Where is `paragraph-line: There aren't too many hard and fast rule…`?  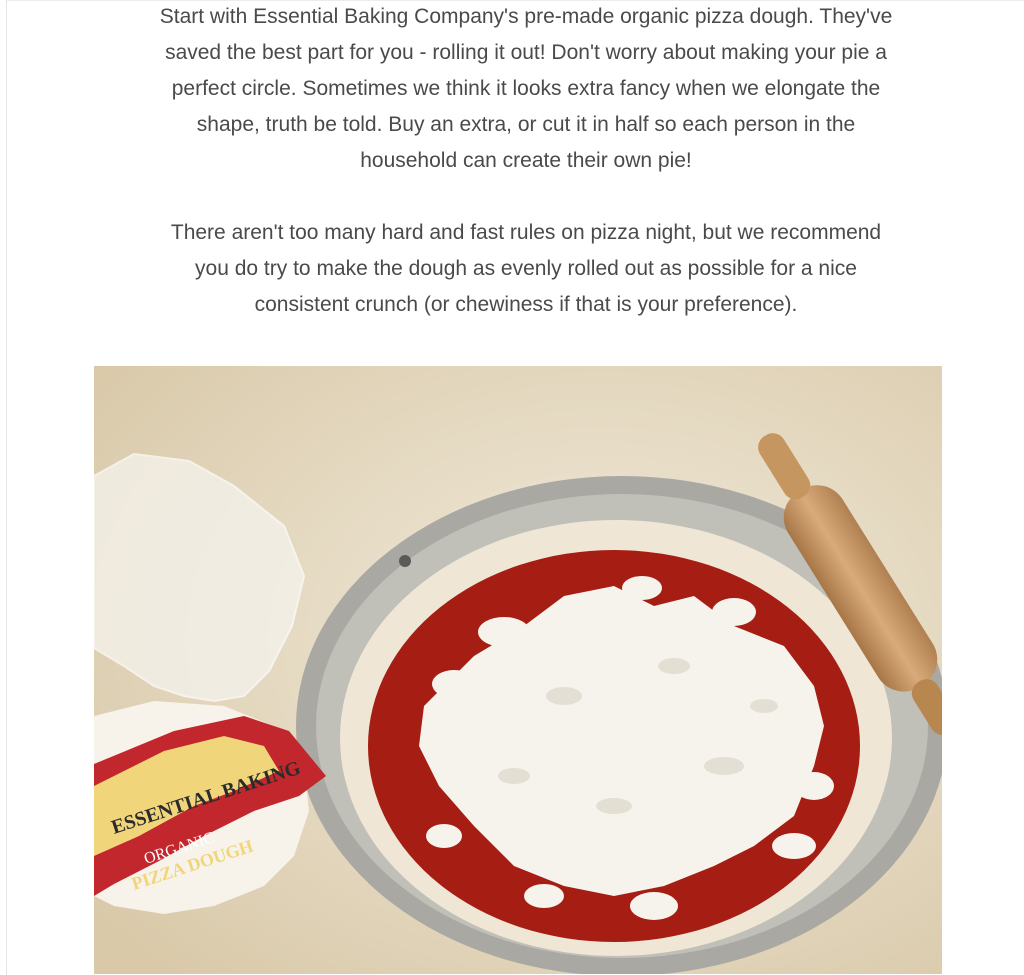 paragraph-line: There aren't too many hard and fast rule… is located at coordinates (526, 232).